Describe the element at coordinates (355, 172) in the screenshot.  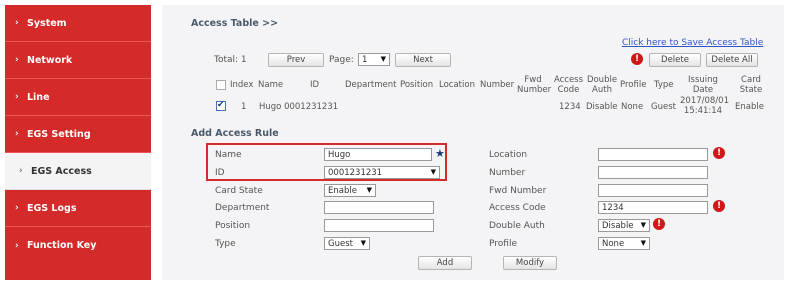
I see `id-select-value: 0001231231` at that location.